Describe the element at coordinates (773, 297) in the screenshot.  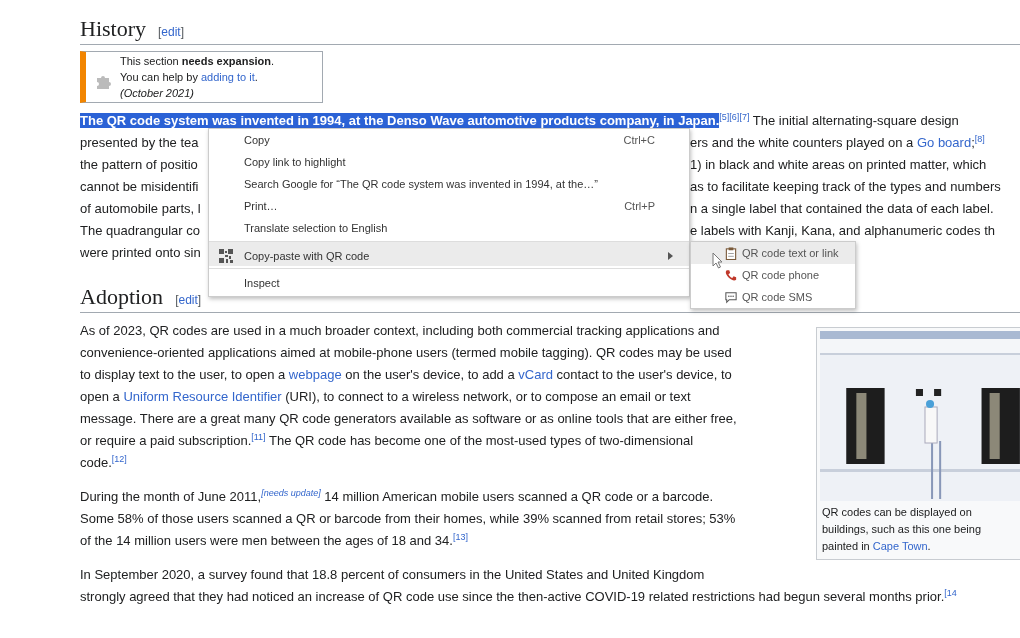
I see `menu-item: QR code SMS` at that location.